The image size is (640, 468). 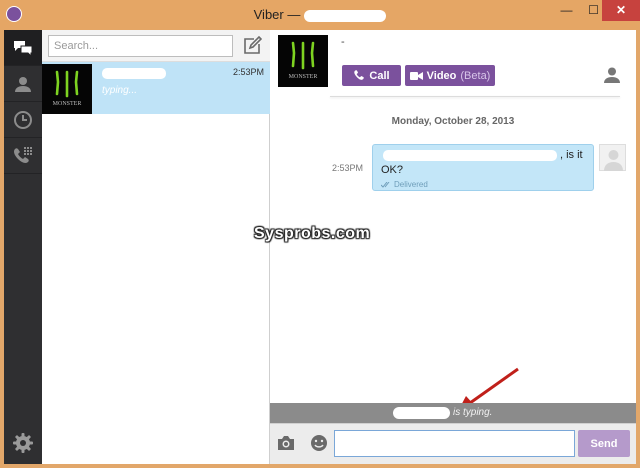 I want to click on window-title: Viber —, so click(x=320, y=14).